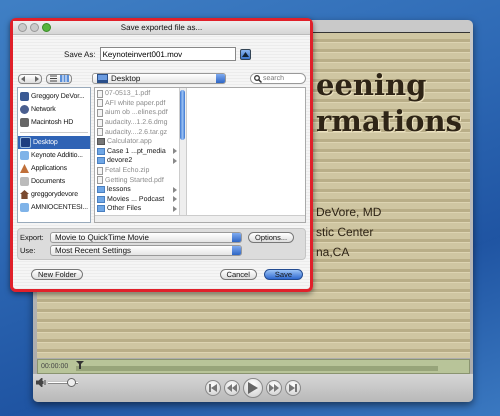  I want to click on slide-text: DeVore, MD, so click(349, 212).